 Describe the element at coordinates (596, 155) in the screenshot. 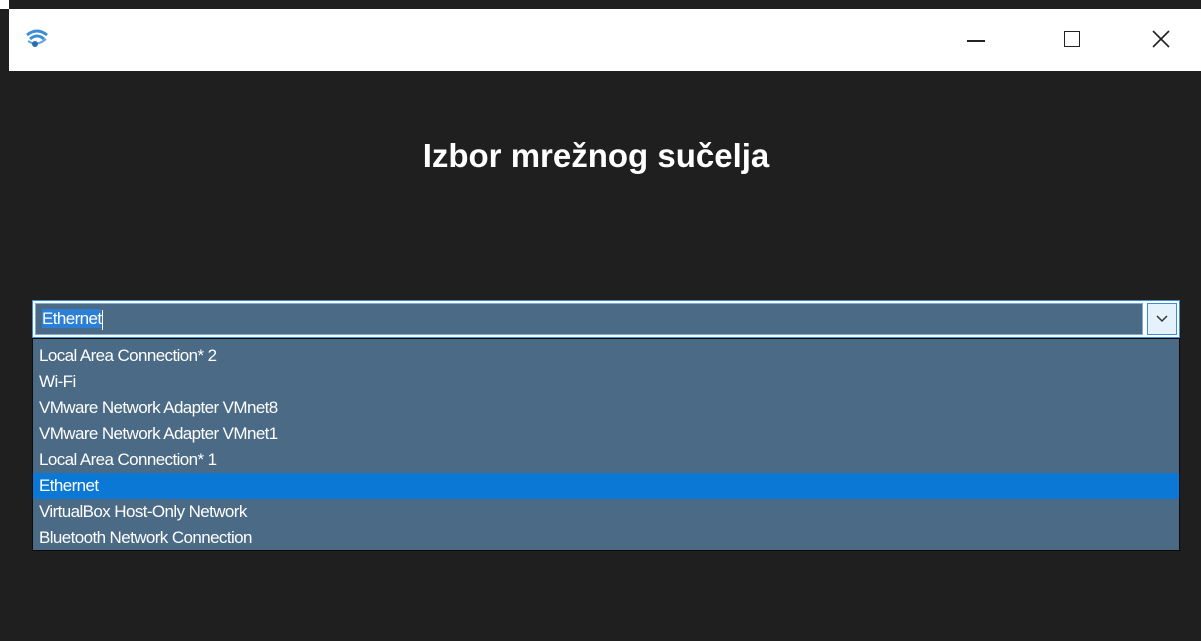

I see `page-title: Izbor mrežnog sučelja` at that location.